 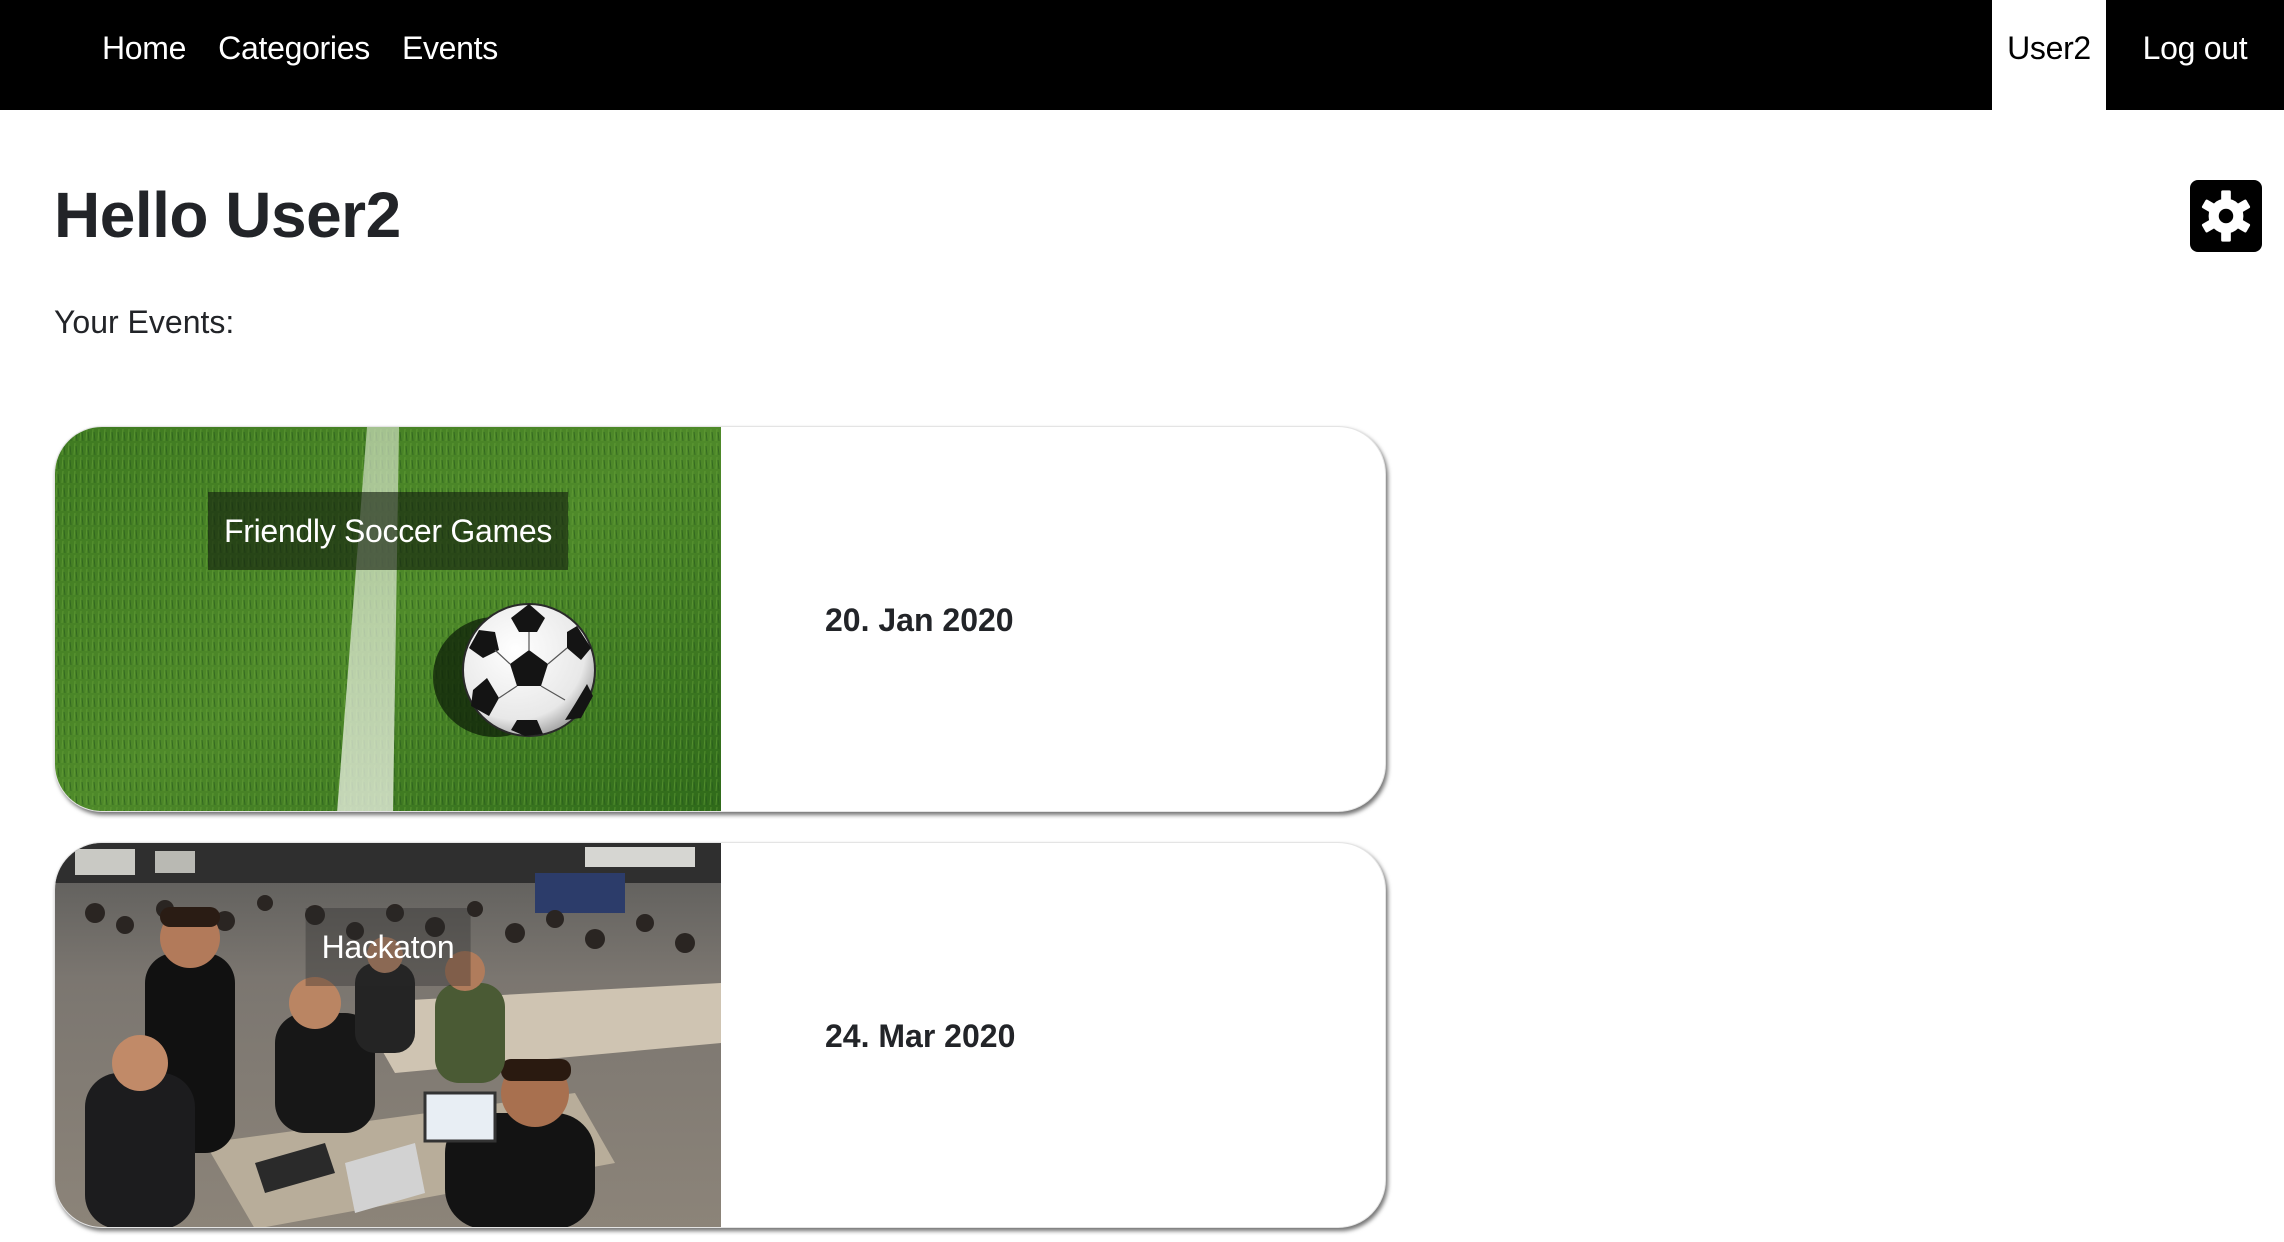 I want to click on nav-link-events: Events, so click(x=450, y=55).